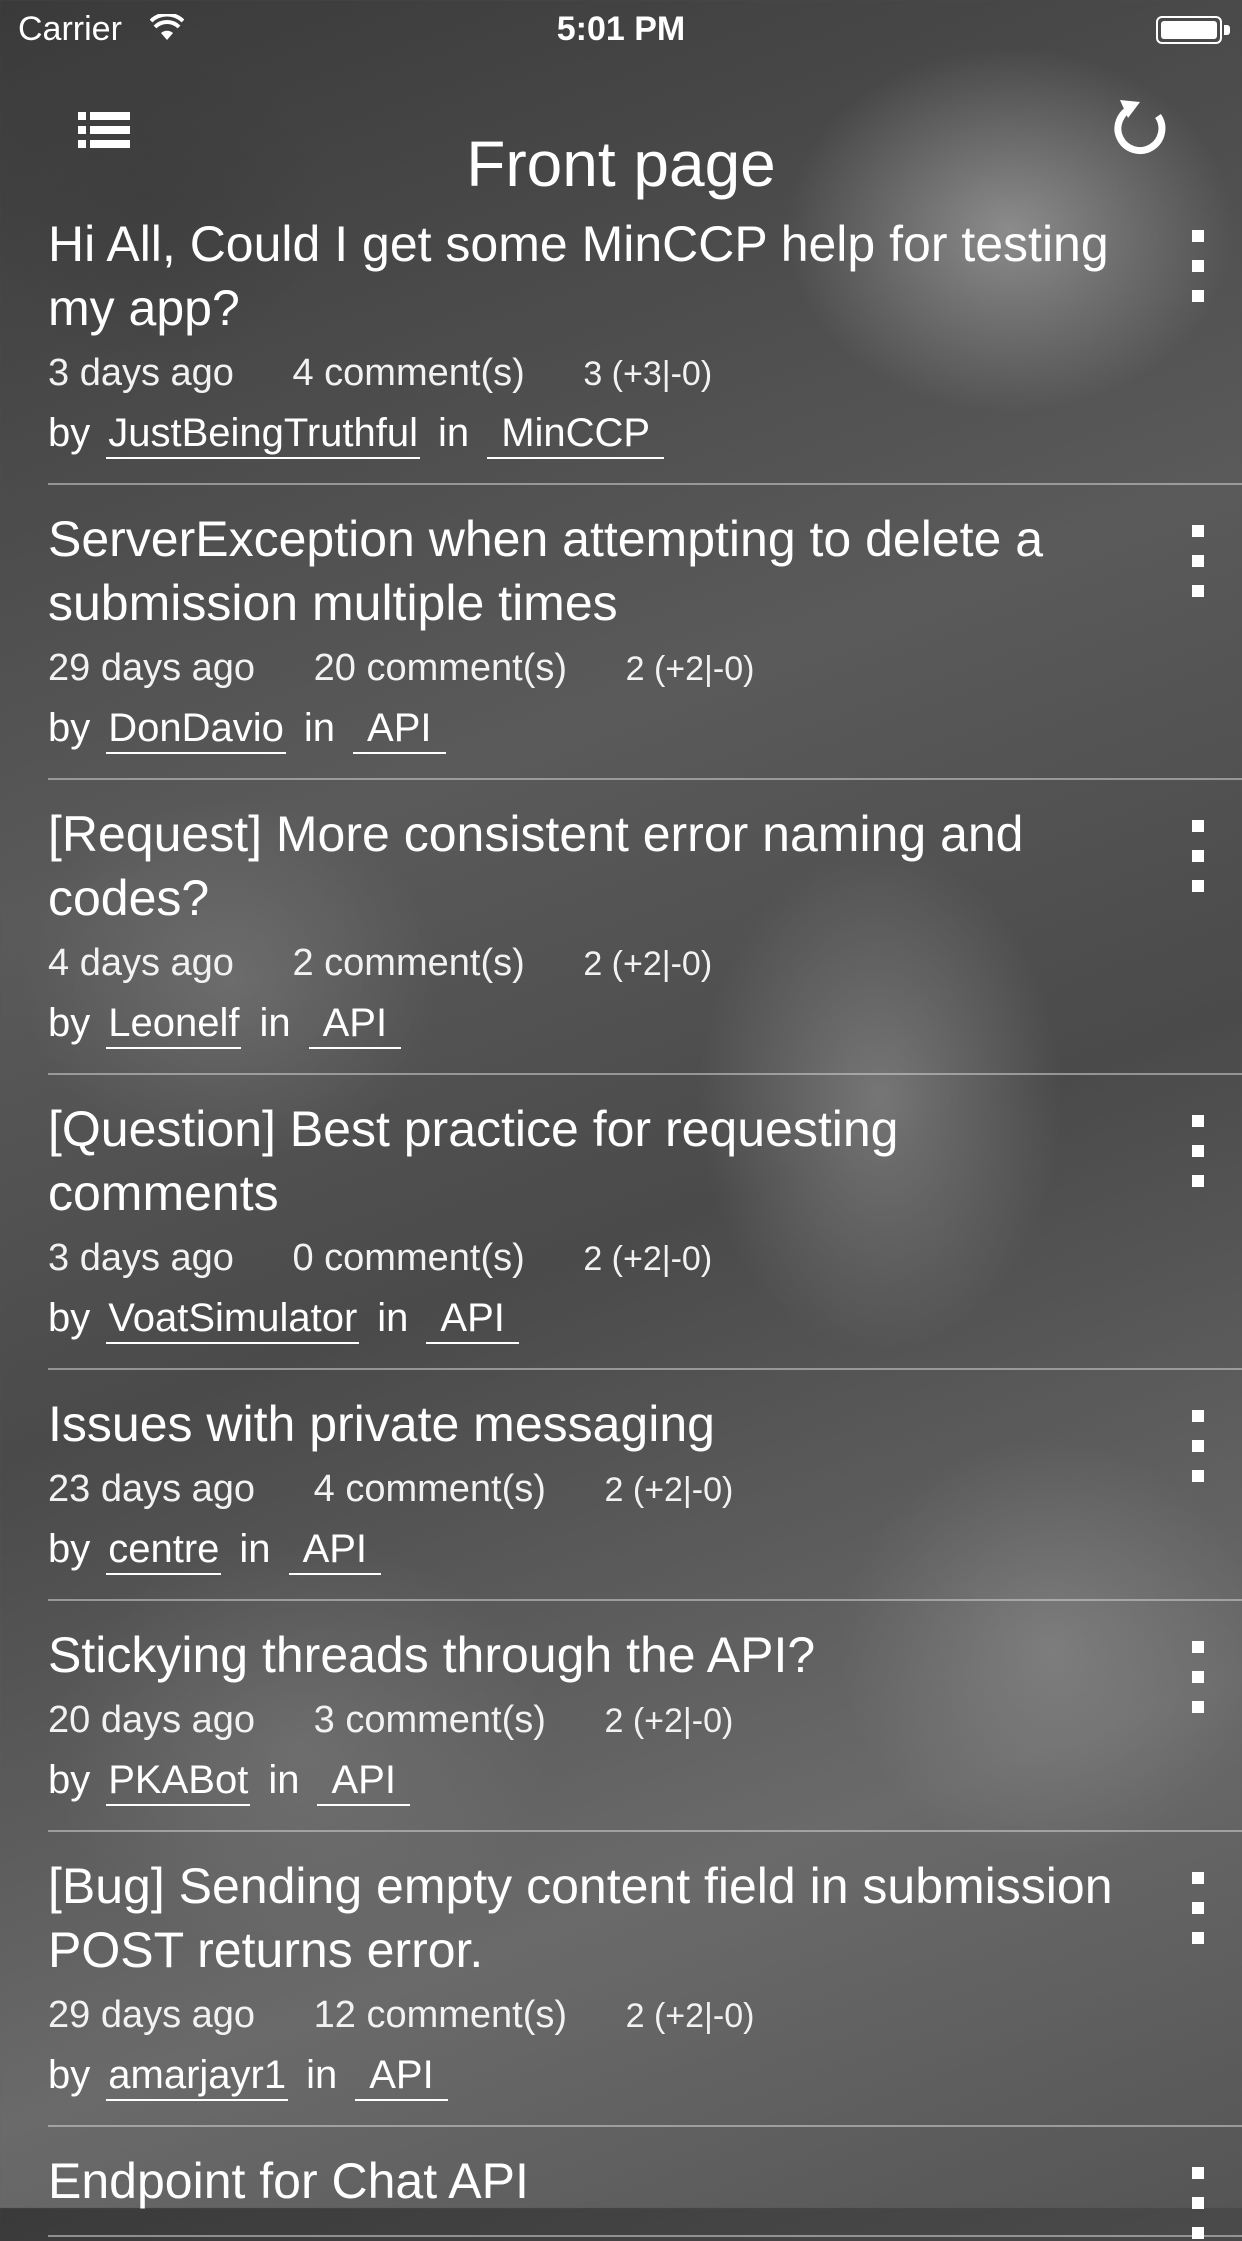 The height and width of the screenshot is (2241, 1242). Describe the element at coordinates (645, 1549) in the screenshot. I see `post-byline: by centre in API` at that location.